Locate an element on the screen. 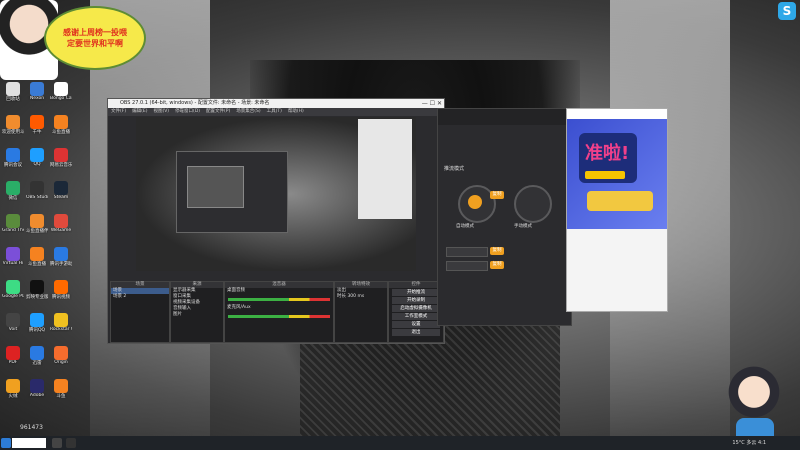 This screenshot has height=450, width=800. desktop-icon: 剪映专业版 is located at coordinates (37, 290).